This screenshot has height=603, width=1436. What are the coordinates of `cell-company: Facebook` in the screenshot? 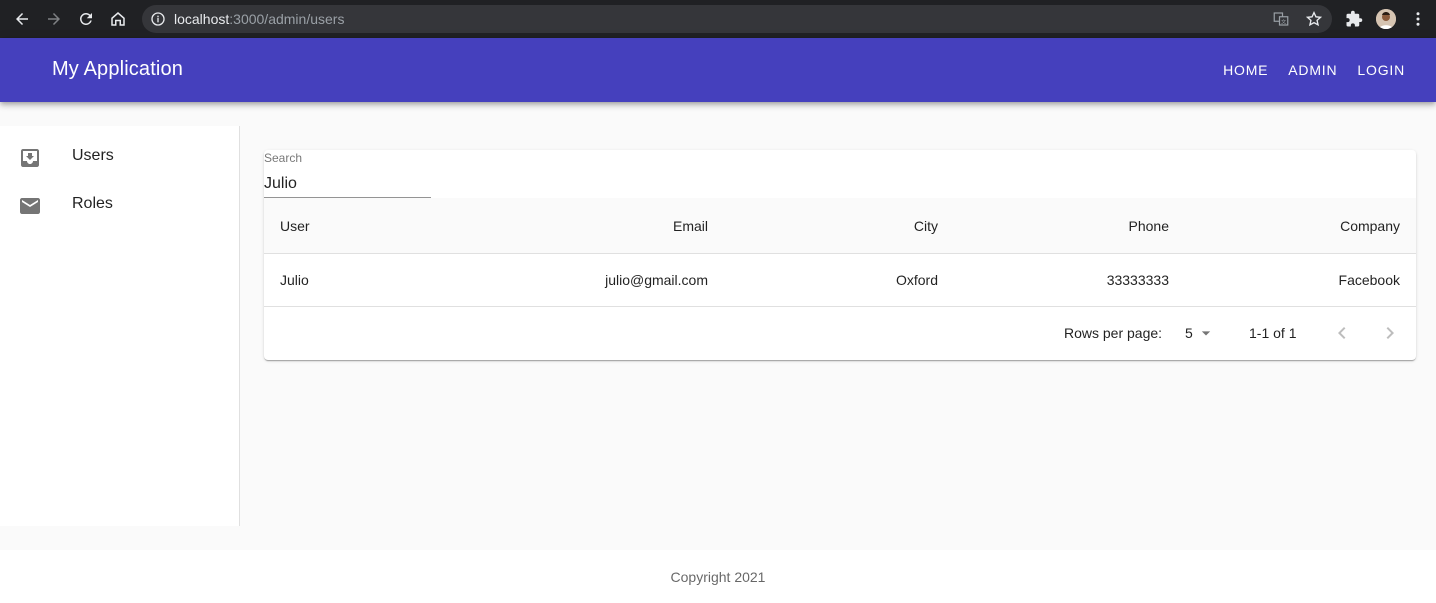 It's located at (1369, 280).